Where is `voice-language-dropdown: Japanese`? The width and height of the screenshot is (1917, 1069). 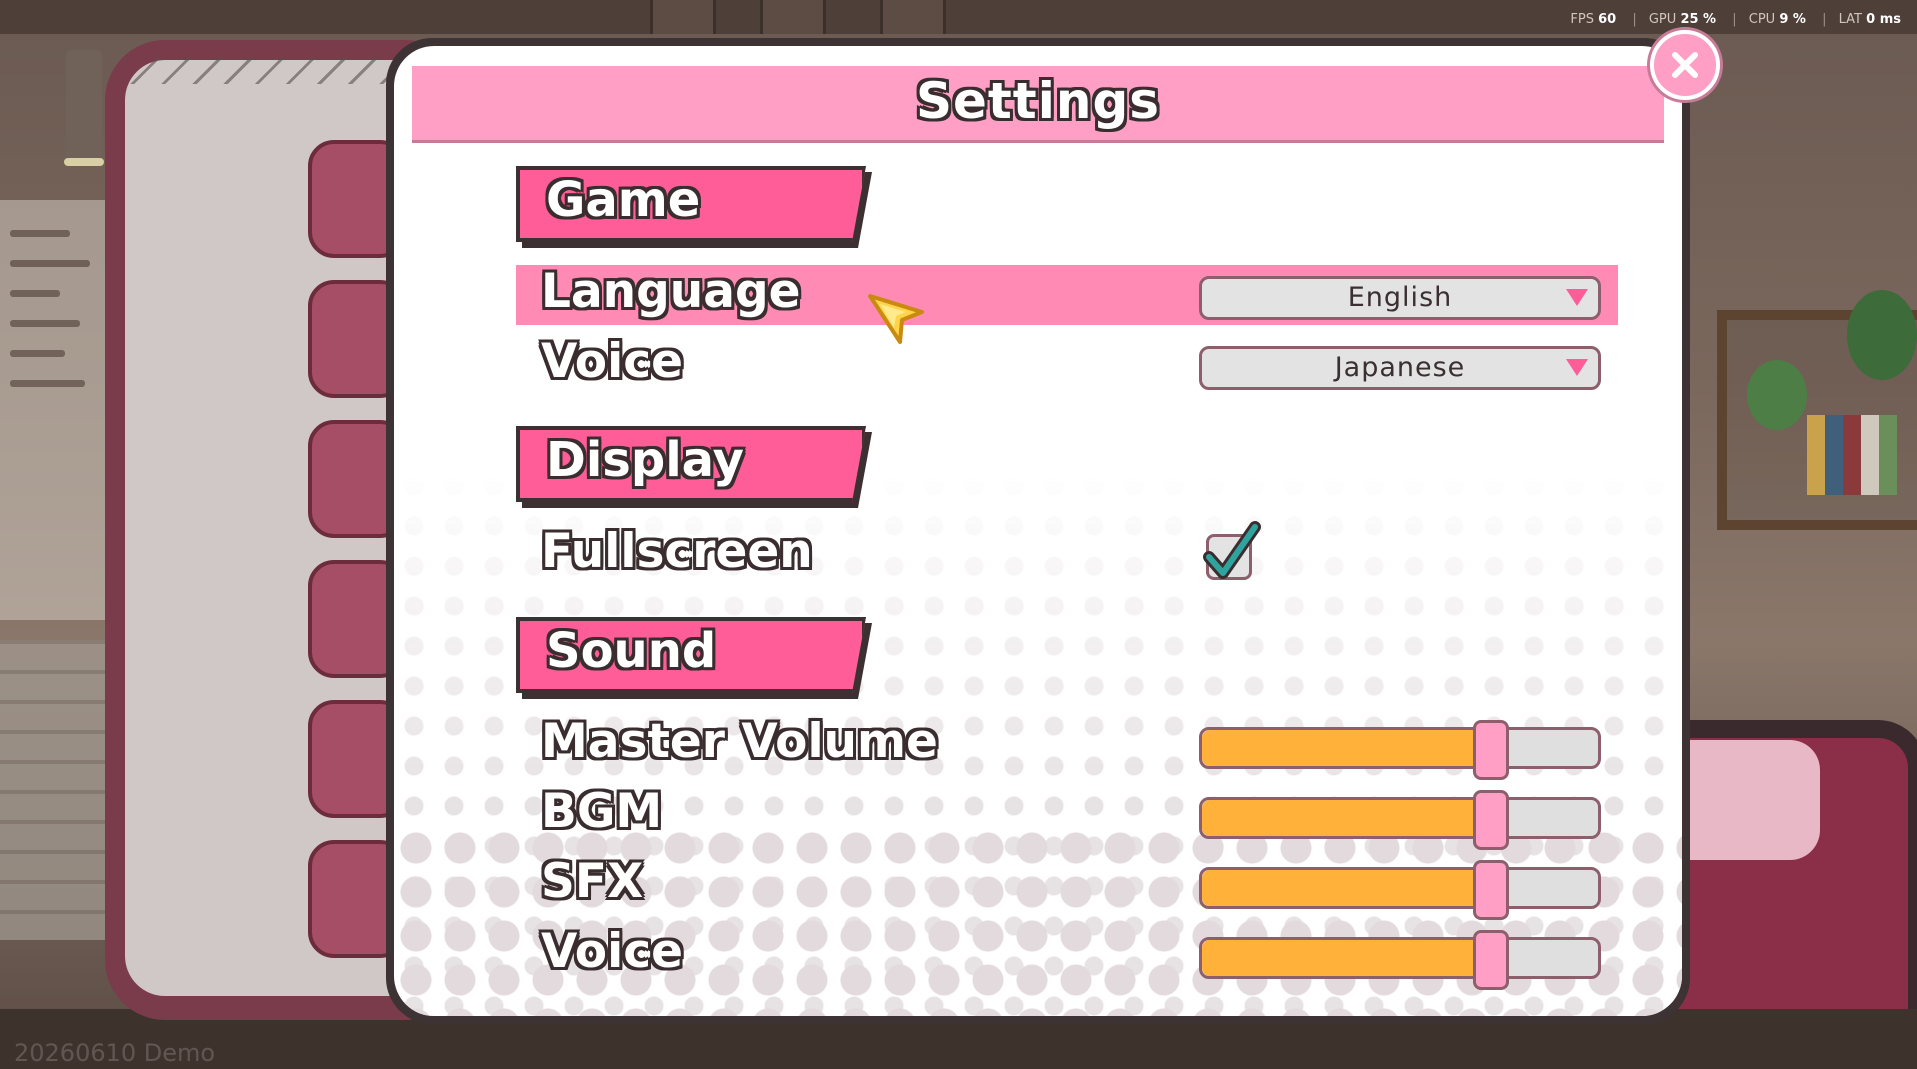 voice-language-dropdown: Japanese is located at coordinates (1400, 368).